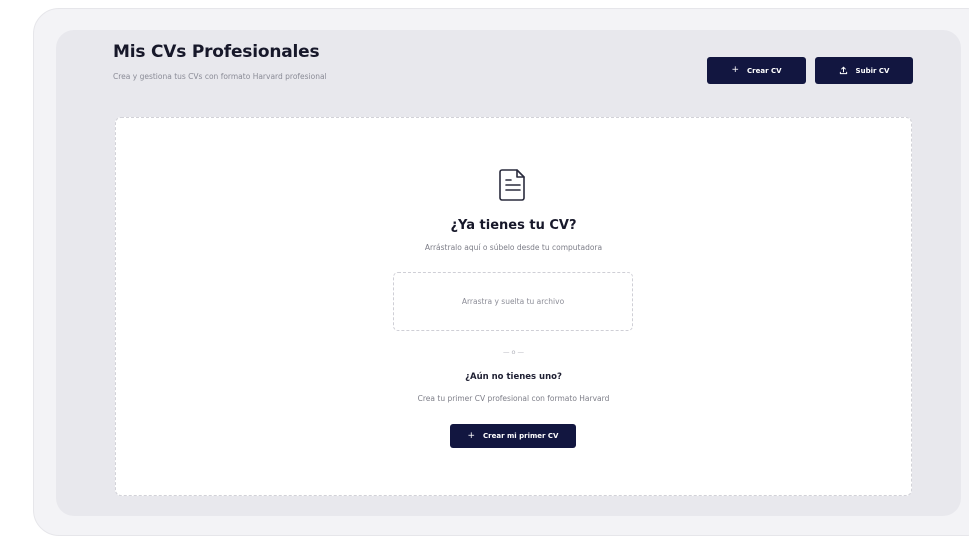 The width and height of the screenshot is (969, 537). What do you see at coordinates (513, 377) in the screenshot?
I see `alt-title: ¿Aún no tienes uno?` at bounding box center [513, 377].